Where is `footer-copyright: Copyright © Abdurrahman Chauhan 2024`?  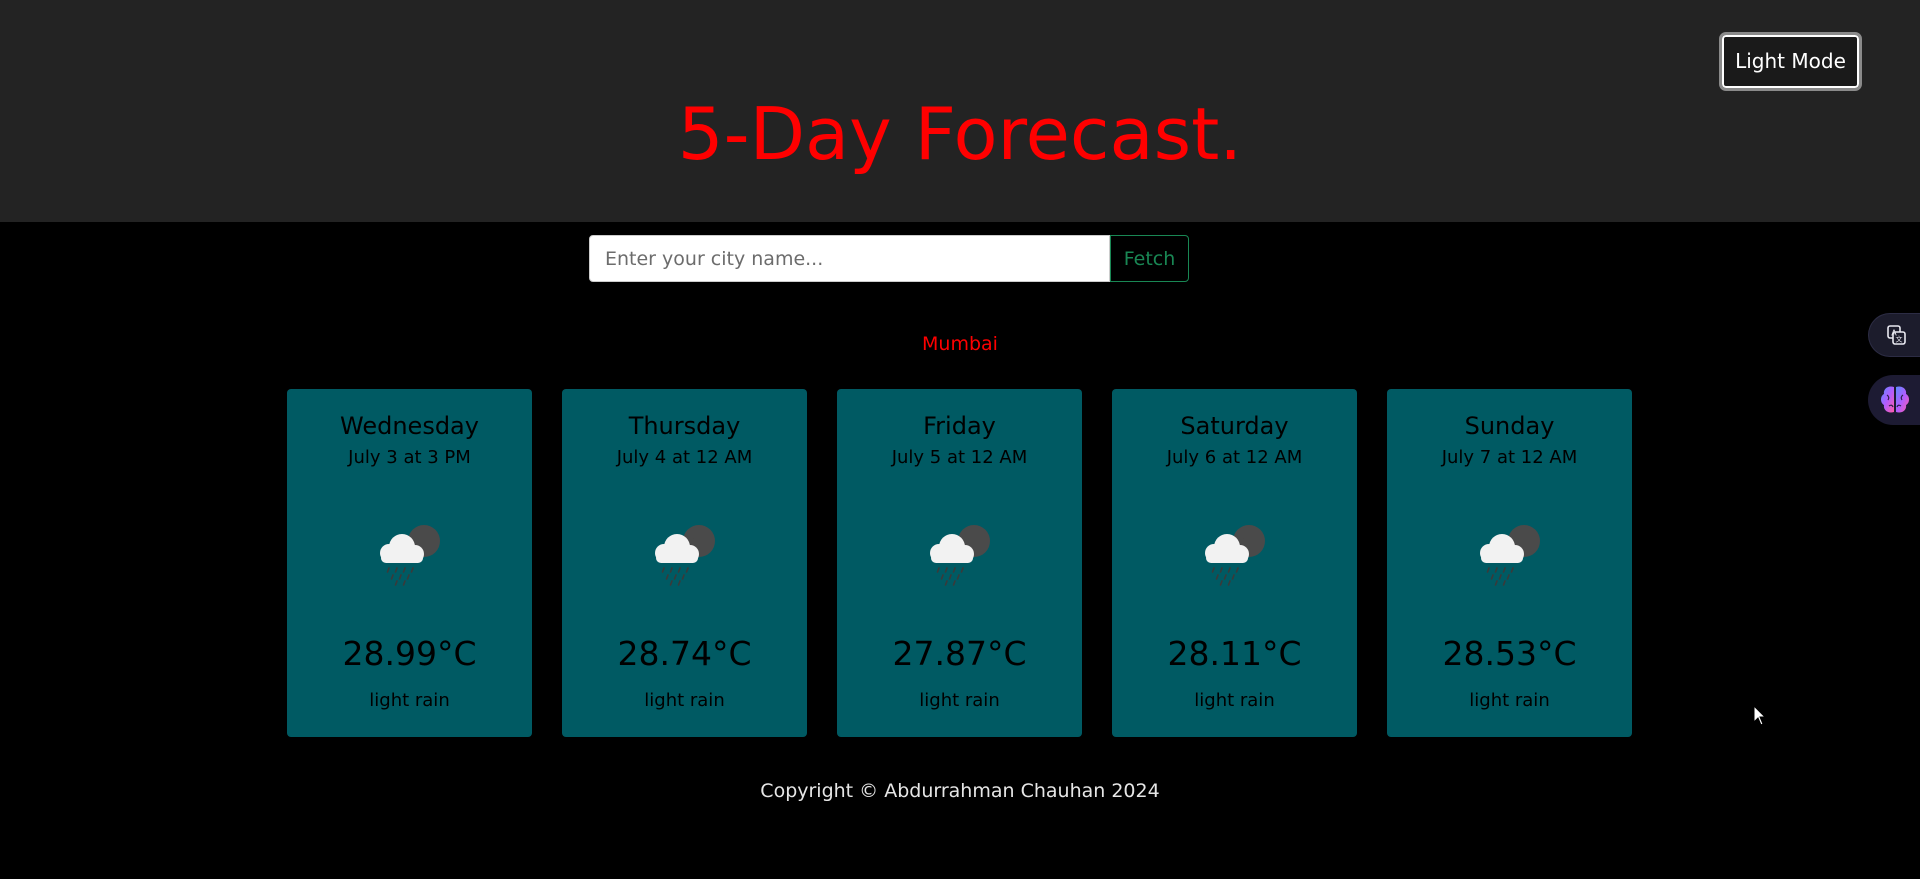
footer-copyright: Copyright © Abdurrahman Chauhan 2024 is located at coordinates (960, 791).